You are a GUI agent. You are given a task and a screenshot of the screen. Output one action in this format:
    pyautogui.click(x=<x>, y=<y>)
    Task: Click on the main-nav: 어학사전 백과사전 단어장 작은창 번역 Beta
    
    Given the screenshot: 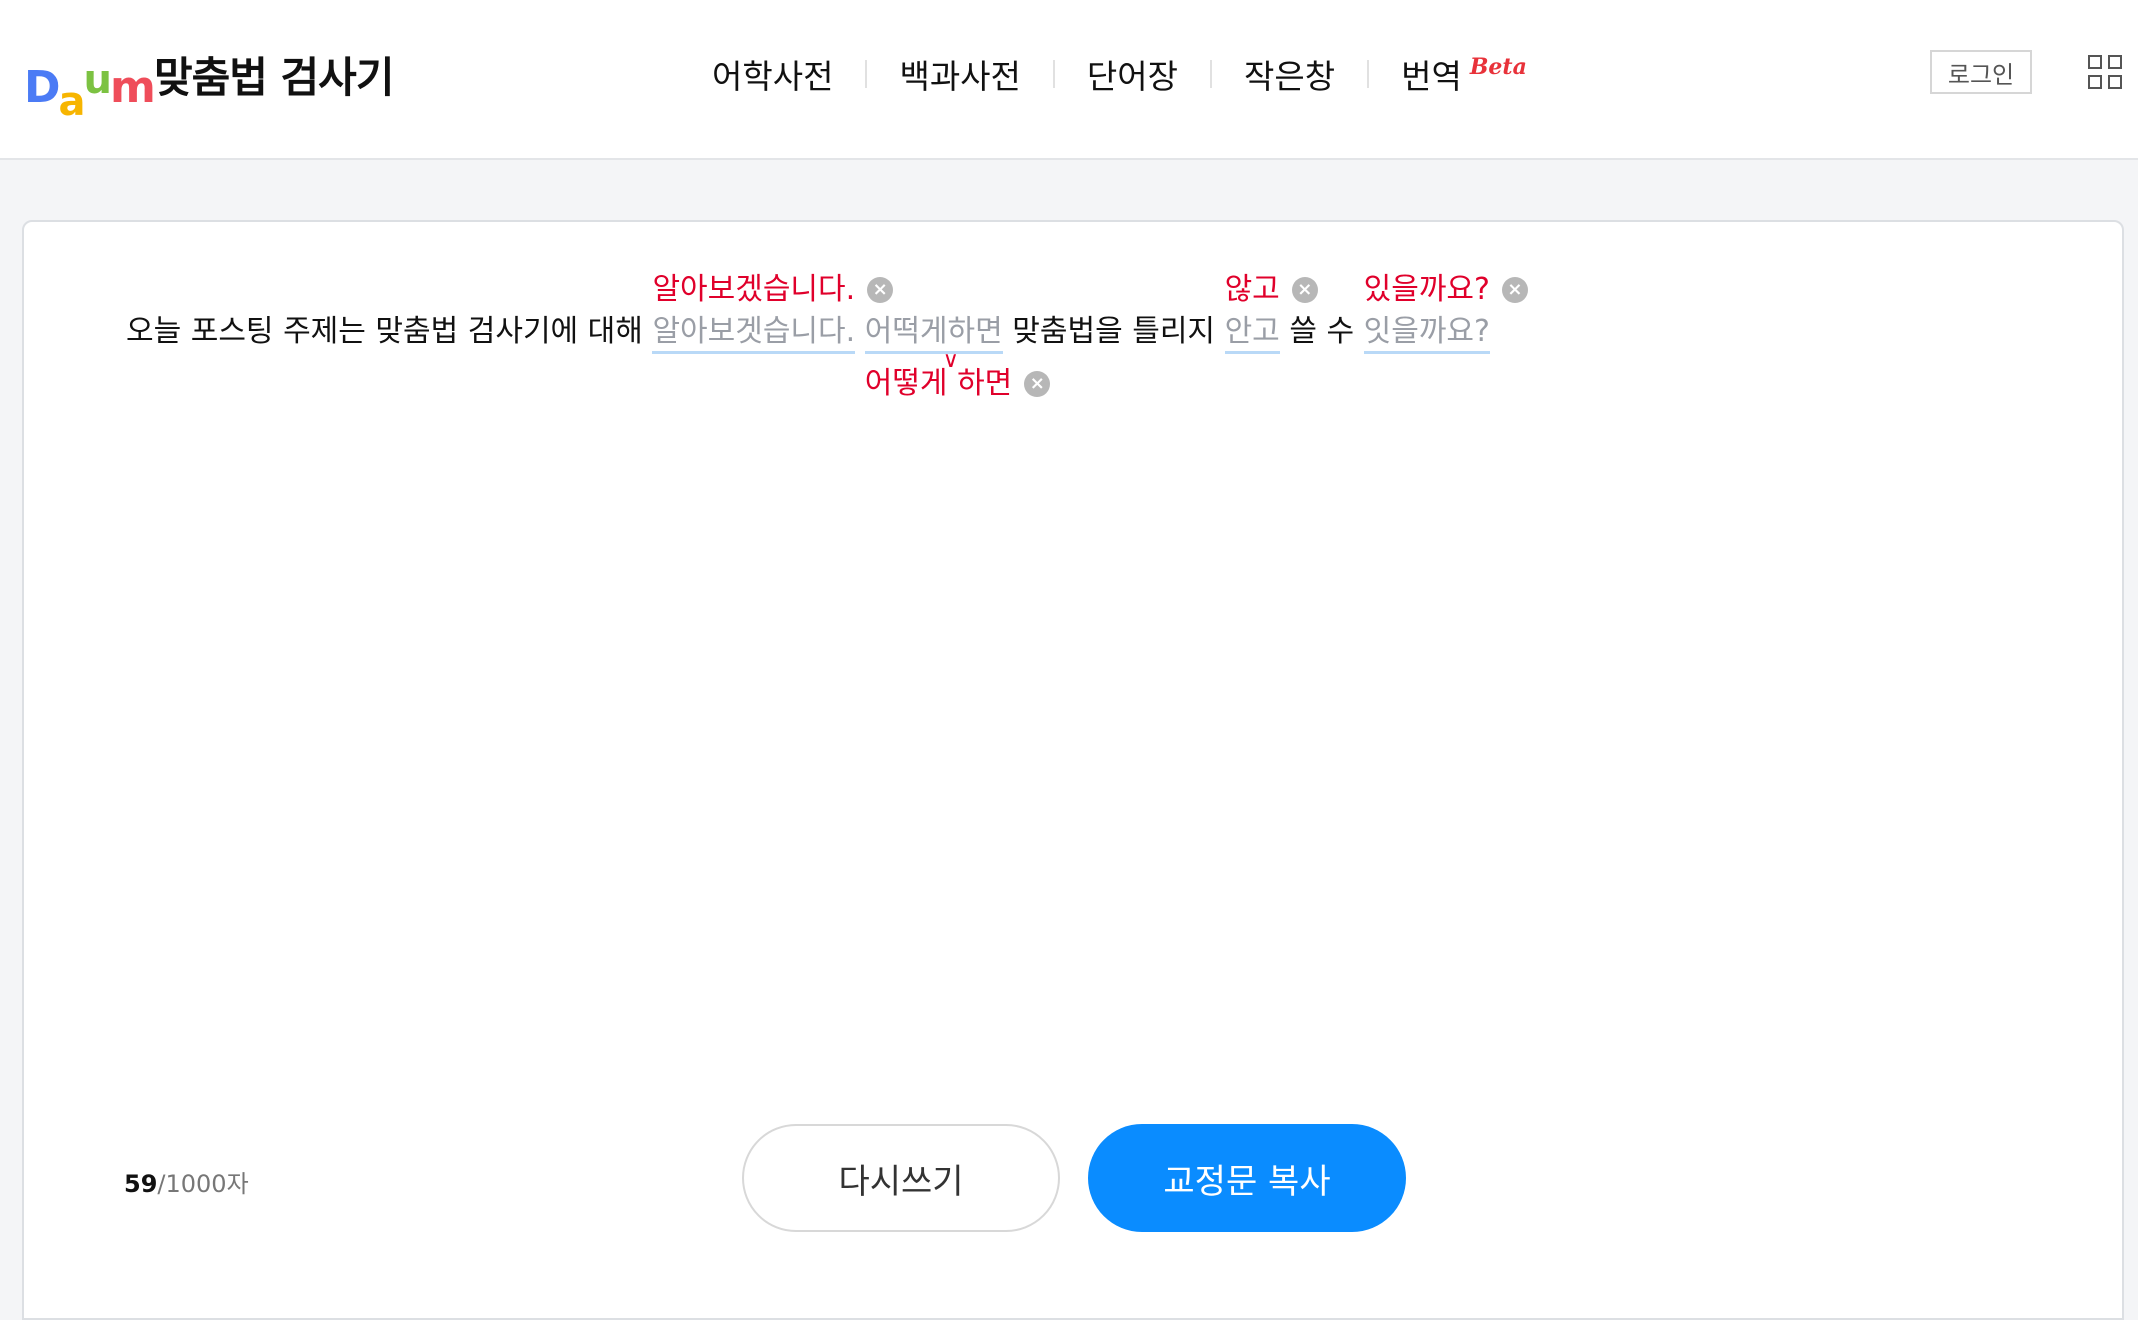 What is the action you would take?
    pyautogui.click(x=1119, y=74)
    